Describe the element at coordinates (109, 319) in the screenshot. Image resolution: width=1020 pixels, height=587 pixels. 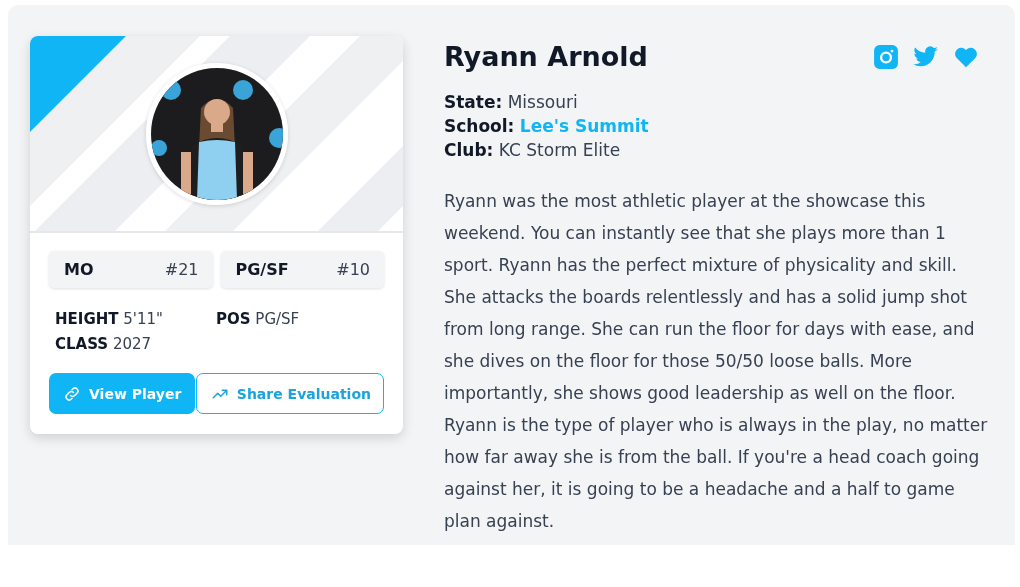
I see `stat-text: HEIGHT 5'11"` at that location.